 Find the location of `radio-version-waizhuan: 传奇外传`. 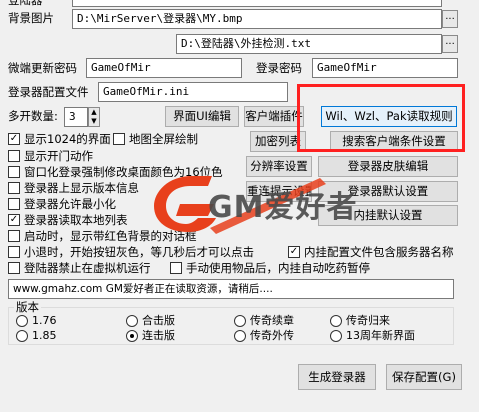

radio-version-waizhuan: 传奇外传 is located at coordinates (264, 336).